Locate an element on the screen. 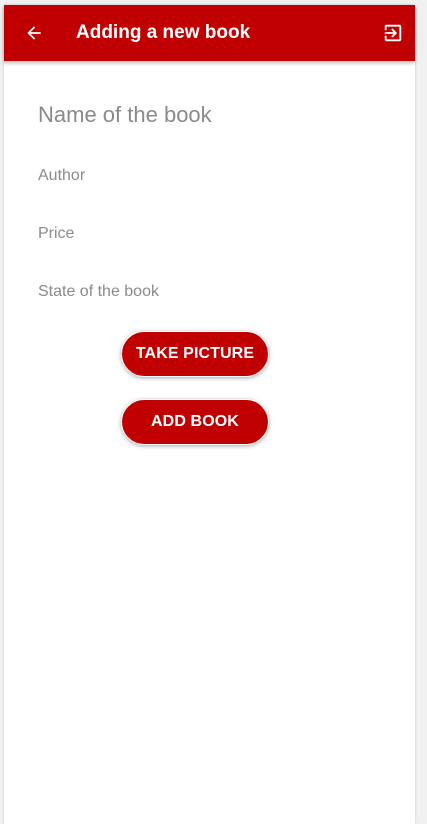 Image resolution: width=427 pixels, height=824 pixels. price-input is located at coordinates (208, 234).